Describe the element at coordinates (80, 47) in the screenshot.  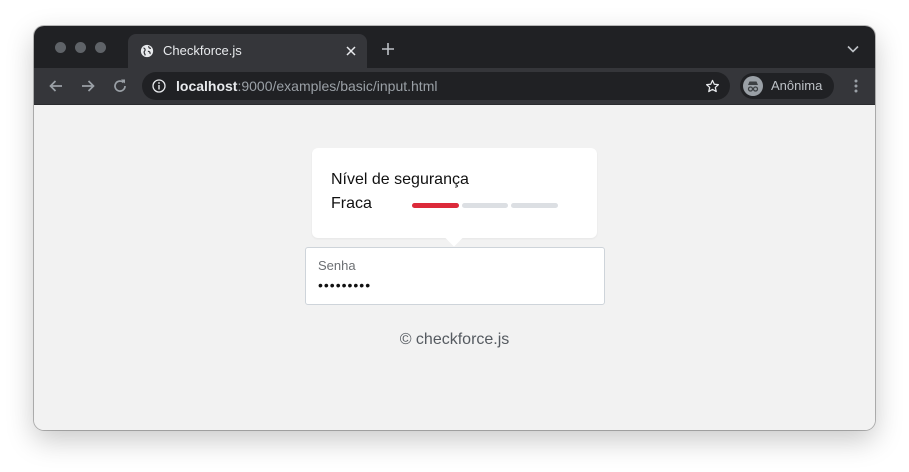
I see `window-minimize-button` at that location.